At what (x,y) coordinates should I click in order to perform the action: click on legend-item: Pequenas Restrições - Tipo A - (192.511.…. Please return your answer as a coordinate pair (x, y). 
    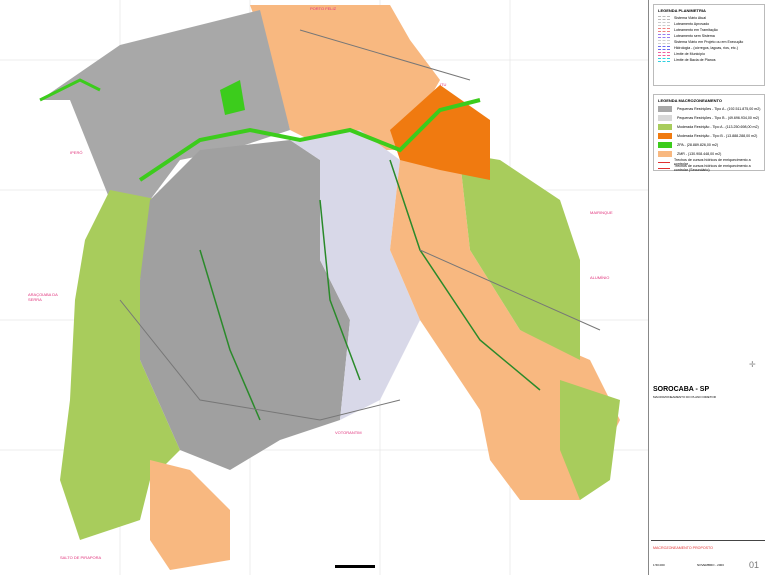
    Looking at the image, I should click on (711, 109).